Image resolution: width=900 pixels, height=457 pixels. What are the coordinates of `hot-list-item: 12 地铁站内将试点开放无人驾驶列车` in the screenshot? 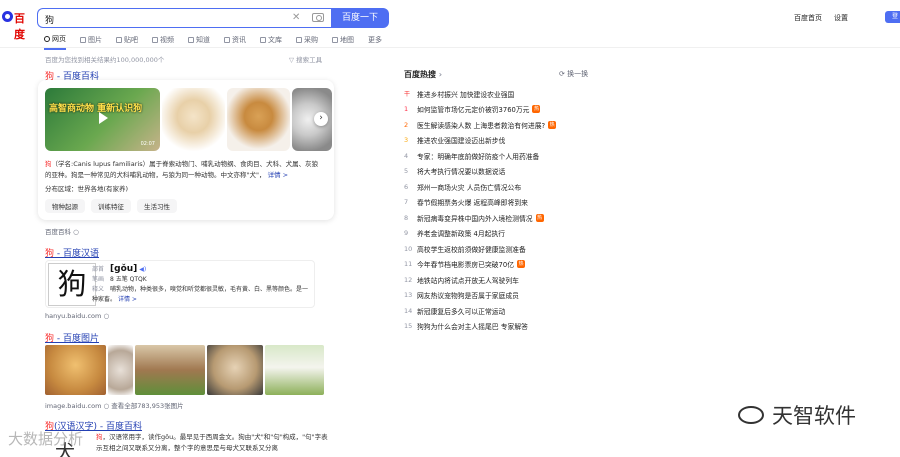 It's located at (504, 280).